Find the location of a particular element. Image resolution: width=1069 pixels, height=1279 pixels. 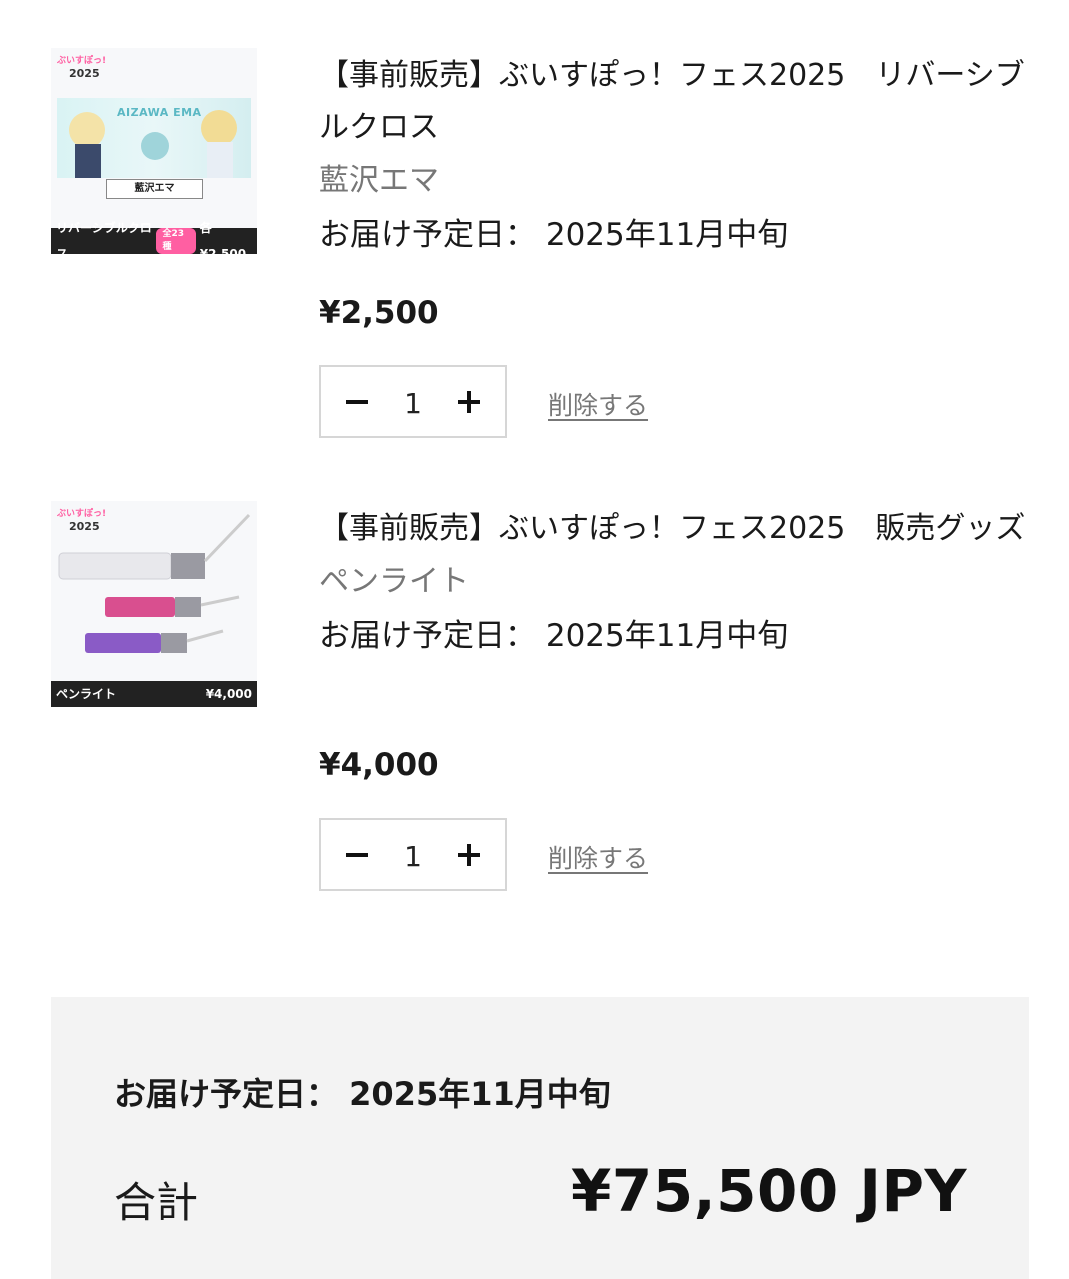

thumbnail-caption-label: リバーシブルクロス is located at coordinates (104, 237).